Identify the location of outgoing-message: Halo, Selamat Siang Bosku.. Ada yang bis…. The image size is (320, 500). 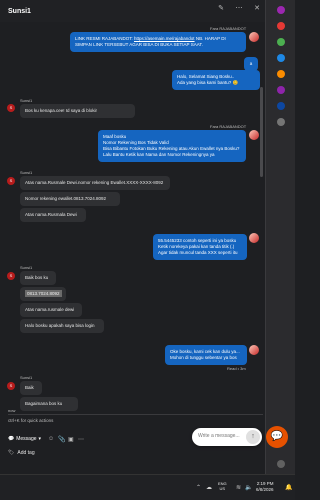
(216, 80).